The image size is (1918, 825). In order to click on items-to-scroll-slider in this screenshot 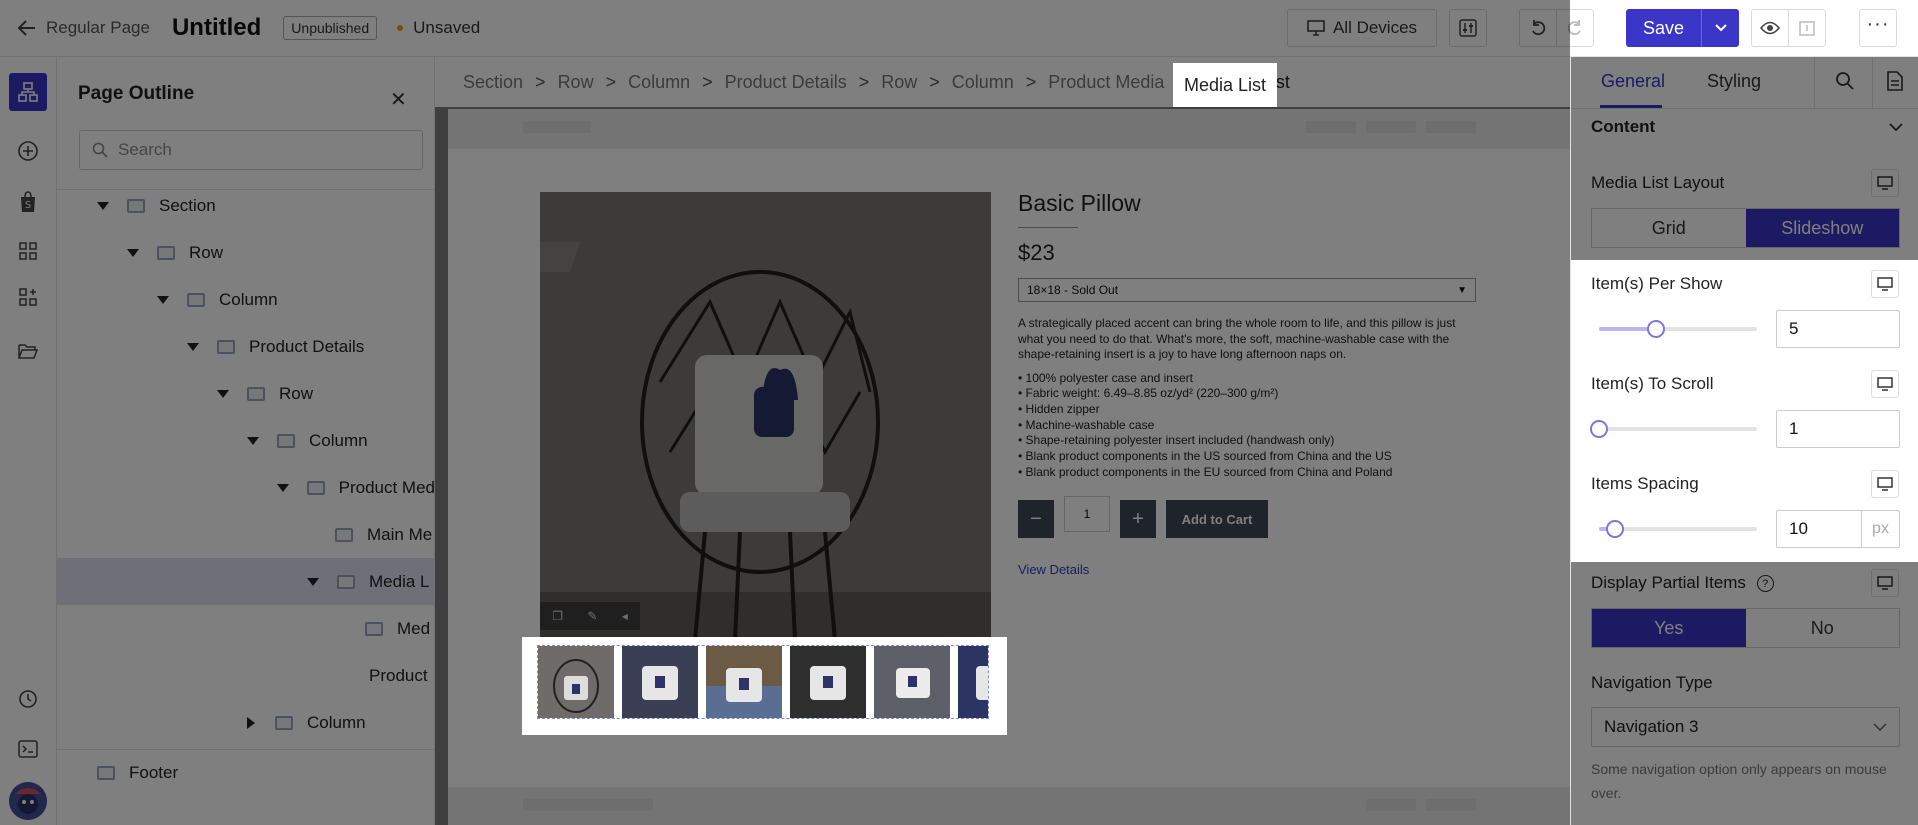, I will do `click(1673, 429)`.